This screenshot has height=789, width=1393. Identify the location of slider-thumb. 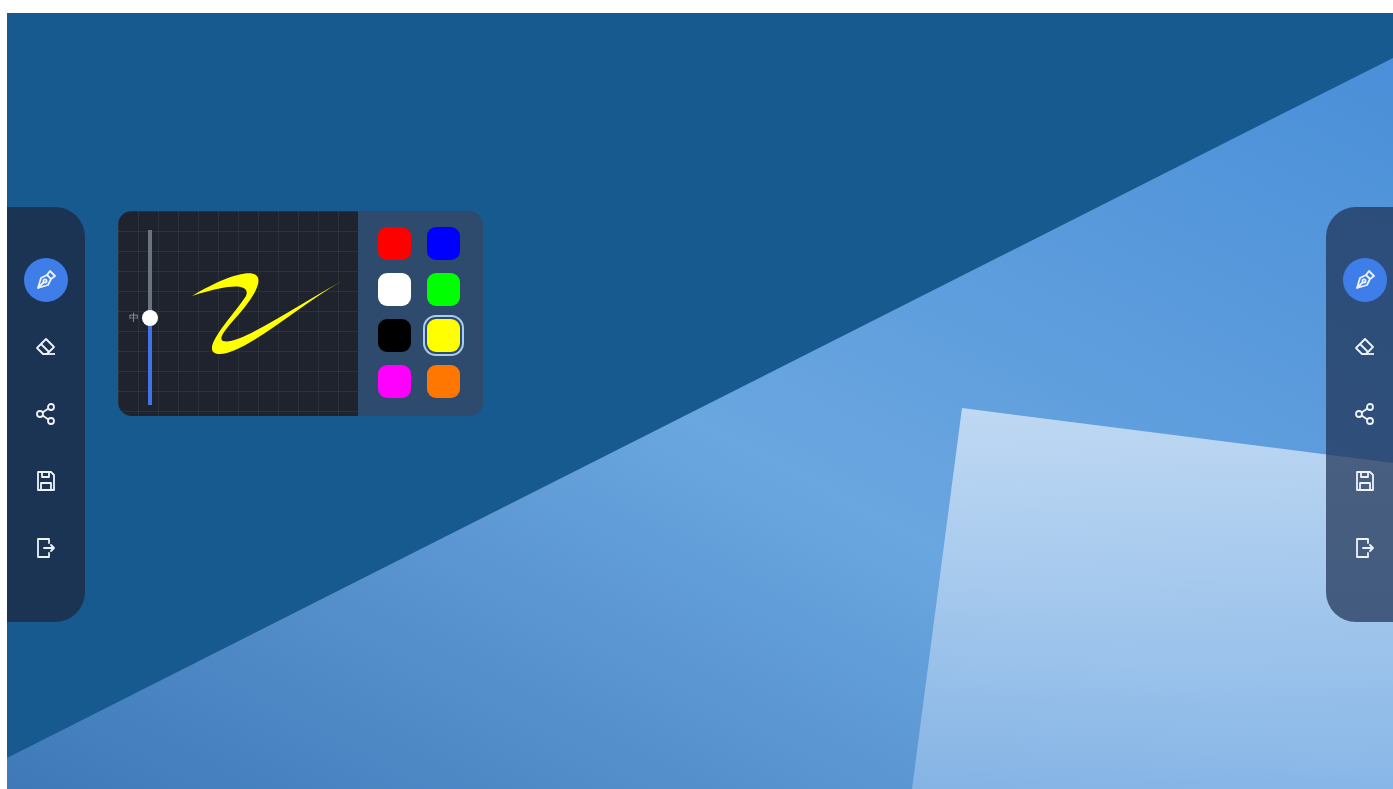
(150, 317).